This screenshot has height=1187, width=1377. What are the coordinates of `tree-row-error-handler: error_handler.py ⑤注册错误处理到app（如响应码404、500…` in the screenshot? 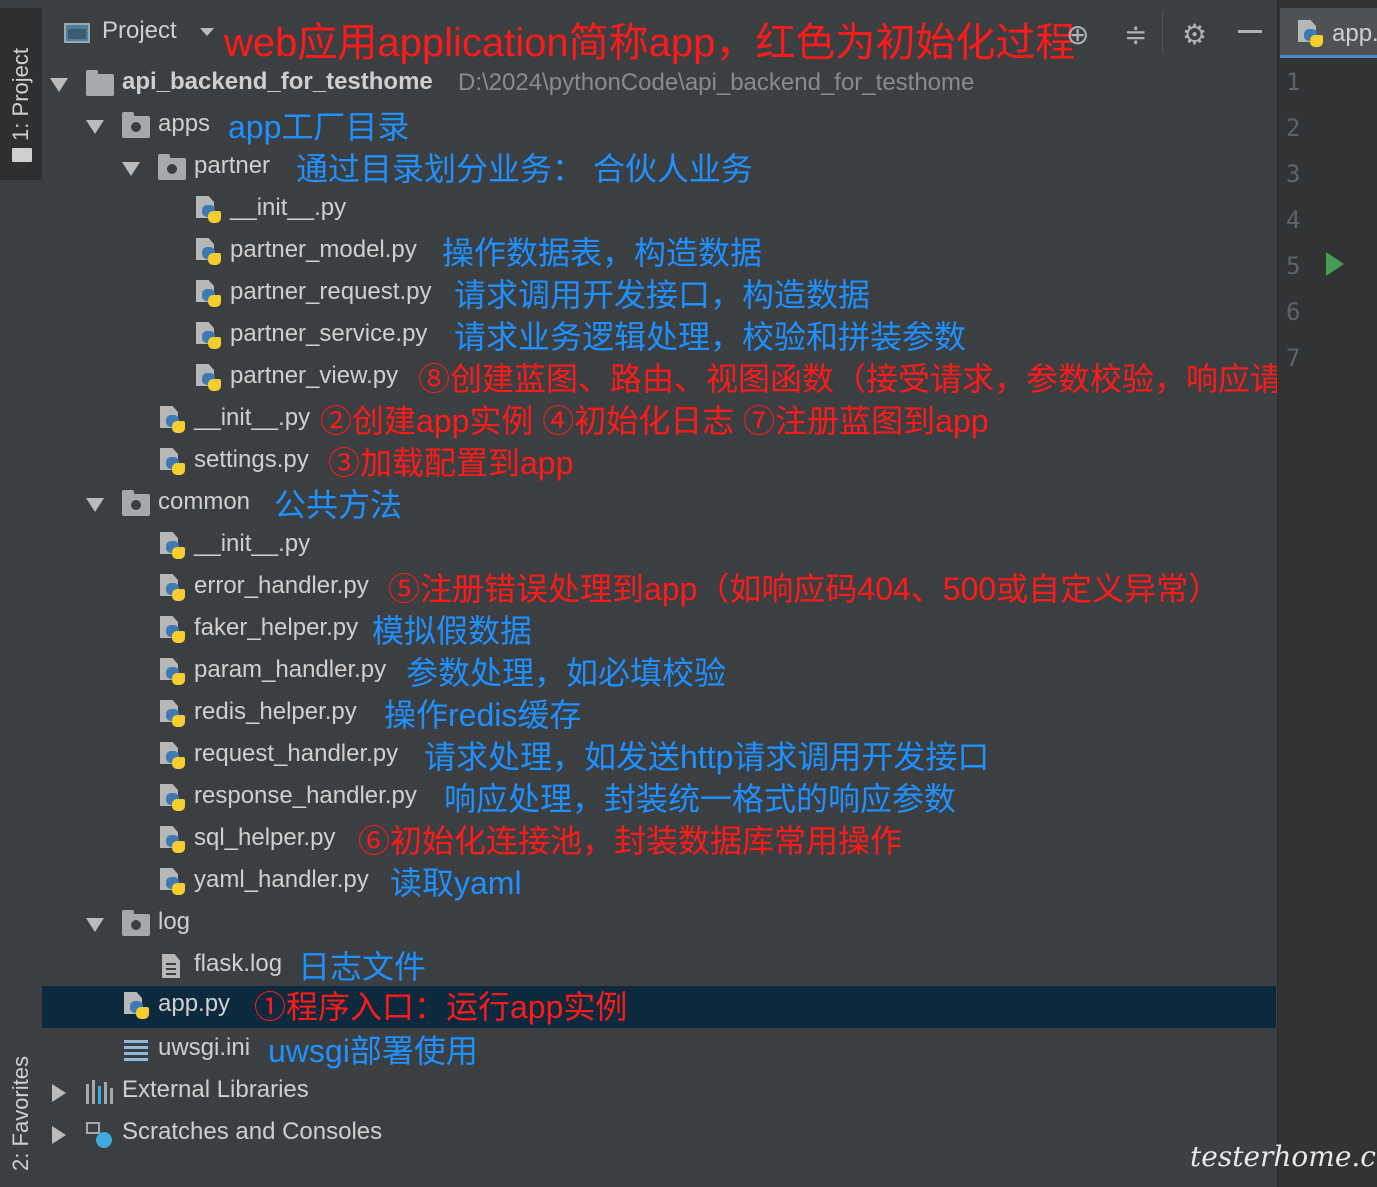 It's located at (659, 589).